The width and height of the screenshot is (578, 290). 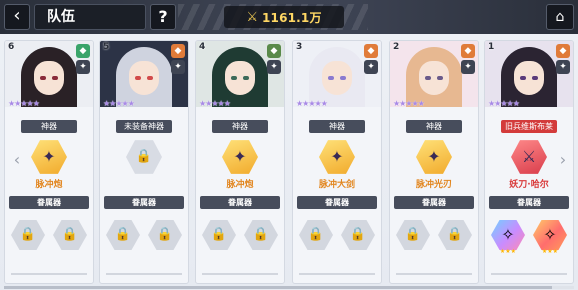 What do you see at coordinates (336, 185) in the screenshot?
I see `artifact-name: 脉冲大剑` at bounding box center [336, 185].